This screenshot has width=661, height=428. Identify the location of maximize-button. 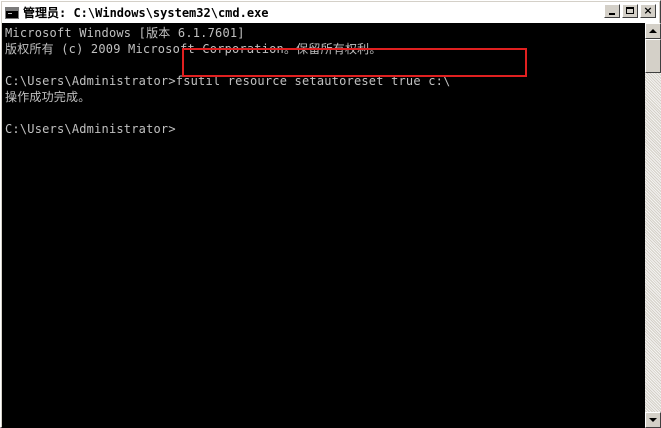
(630, 11).